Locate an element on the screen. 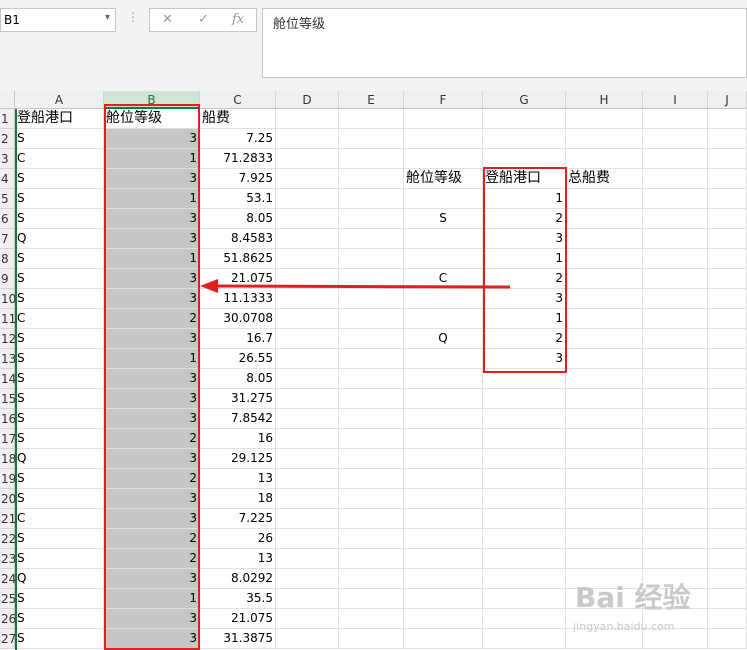 The height and width of the screenshot is (650, 747). watermark: Bai 经验 jingyan.baidu.com is located at coordinates (650, 605).